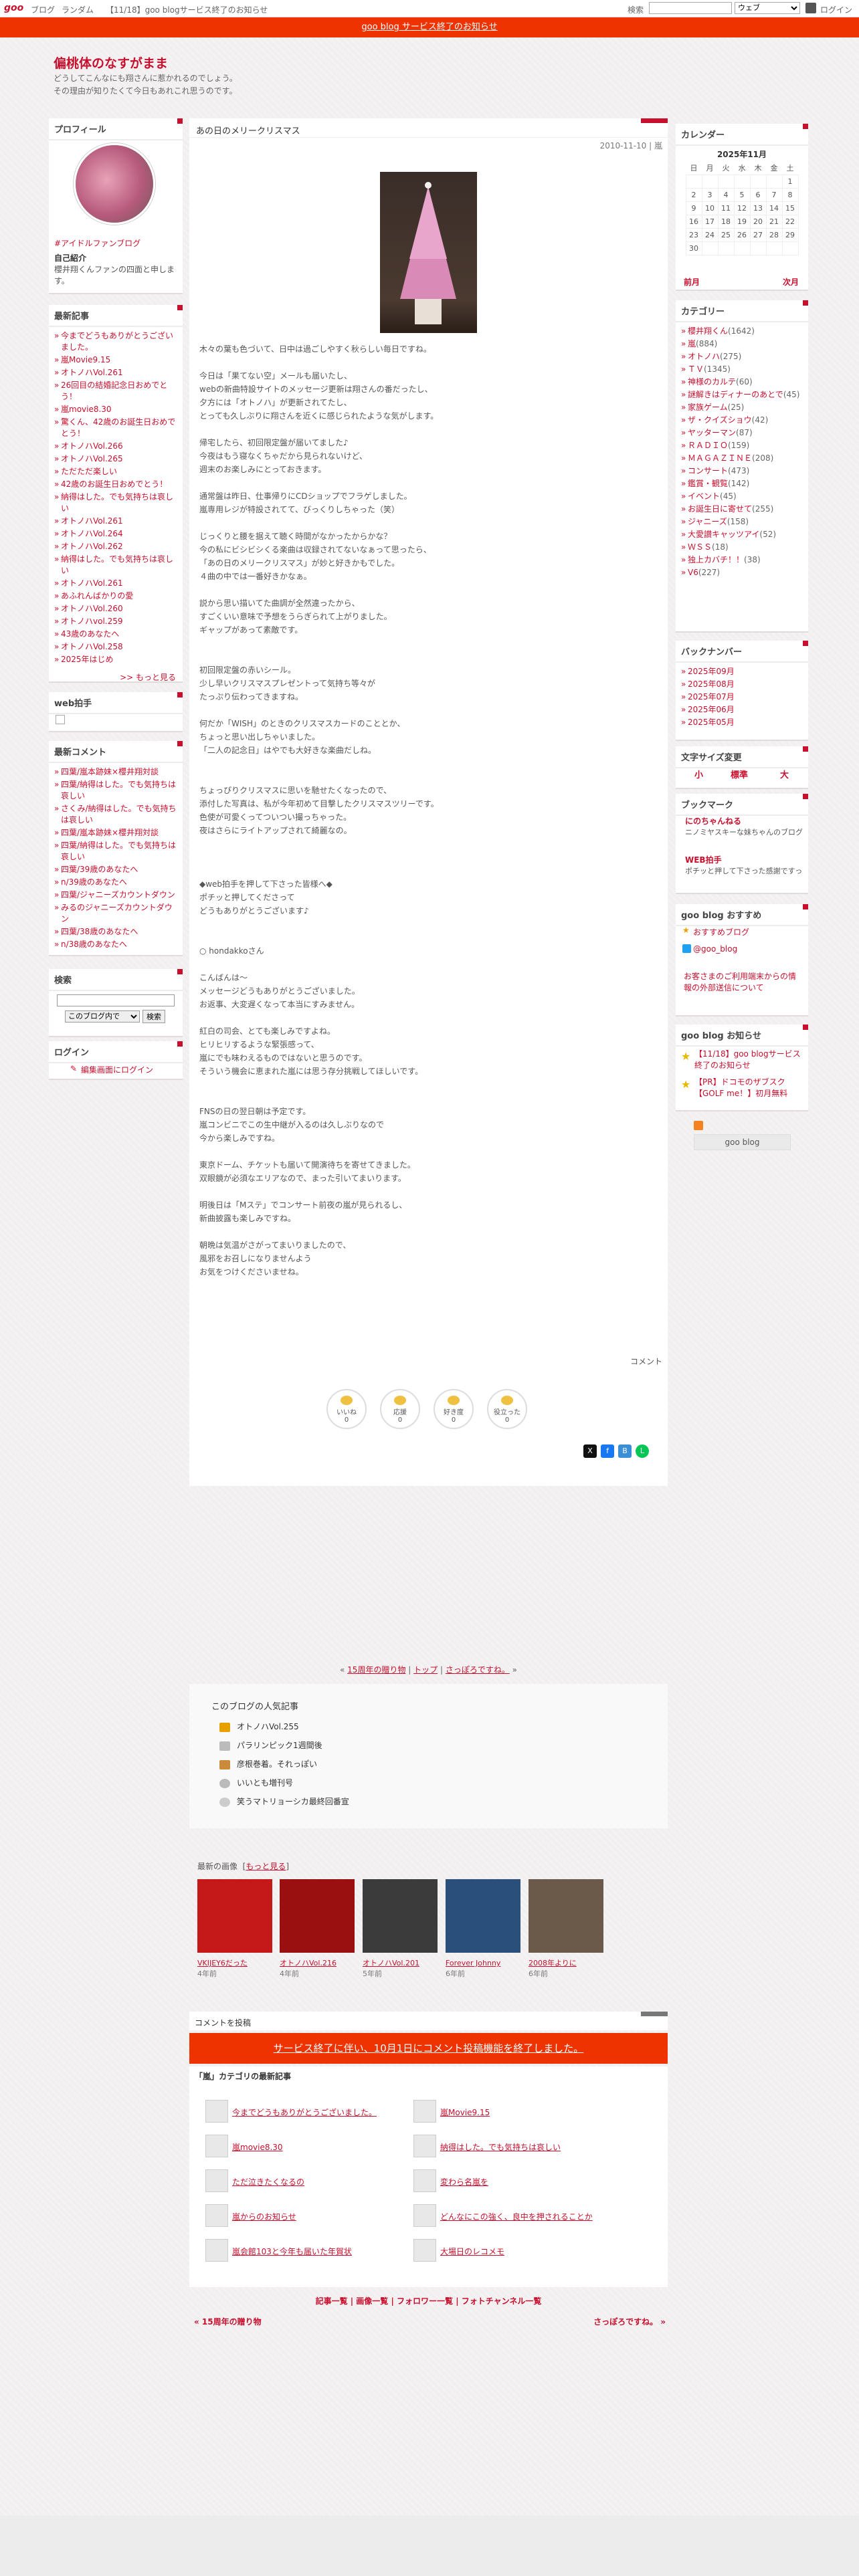 The image size is (859, 2576). I want to click on hatena-share-icon: B, so click(625, 1451).